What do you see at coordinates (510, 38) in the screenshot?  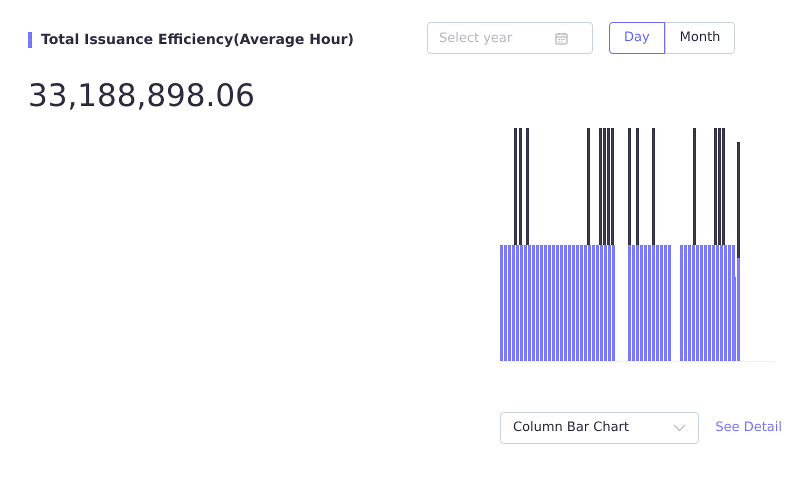 I see `year-field: Select year` at bounding box center [510, 38].